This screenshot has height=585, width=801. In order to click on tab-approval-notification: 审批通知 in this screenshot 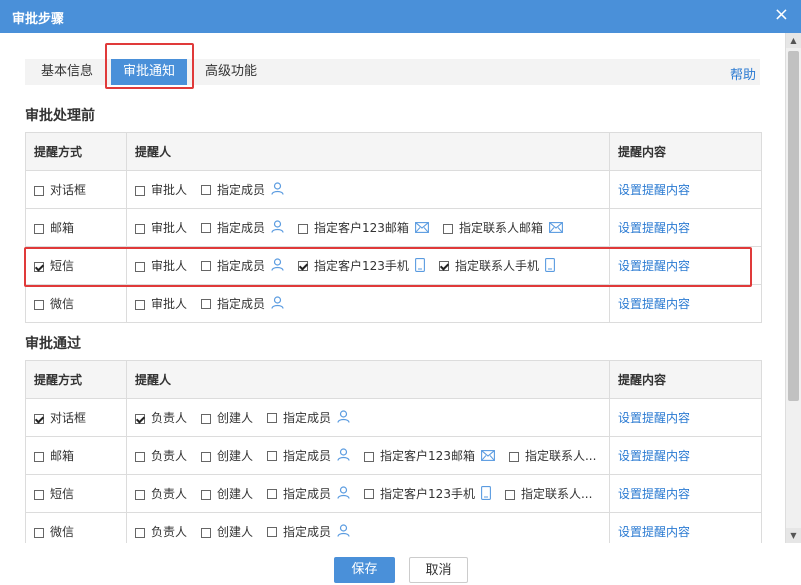, I will do `click(149, 72)`.